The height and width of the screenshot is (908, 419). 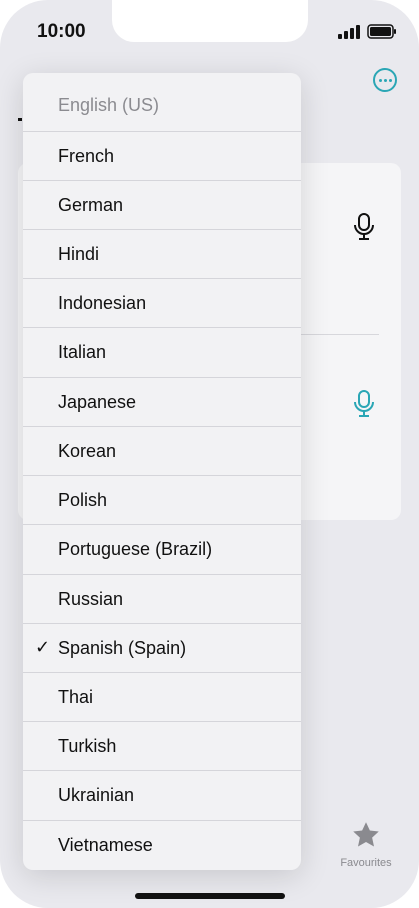 What do you see at coordinates (210, 21) in the screenshot?
I see `notch` at bounding box center [210, 21].